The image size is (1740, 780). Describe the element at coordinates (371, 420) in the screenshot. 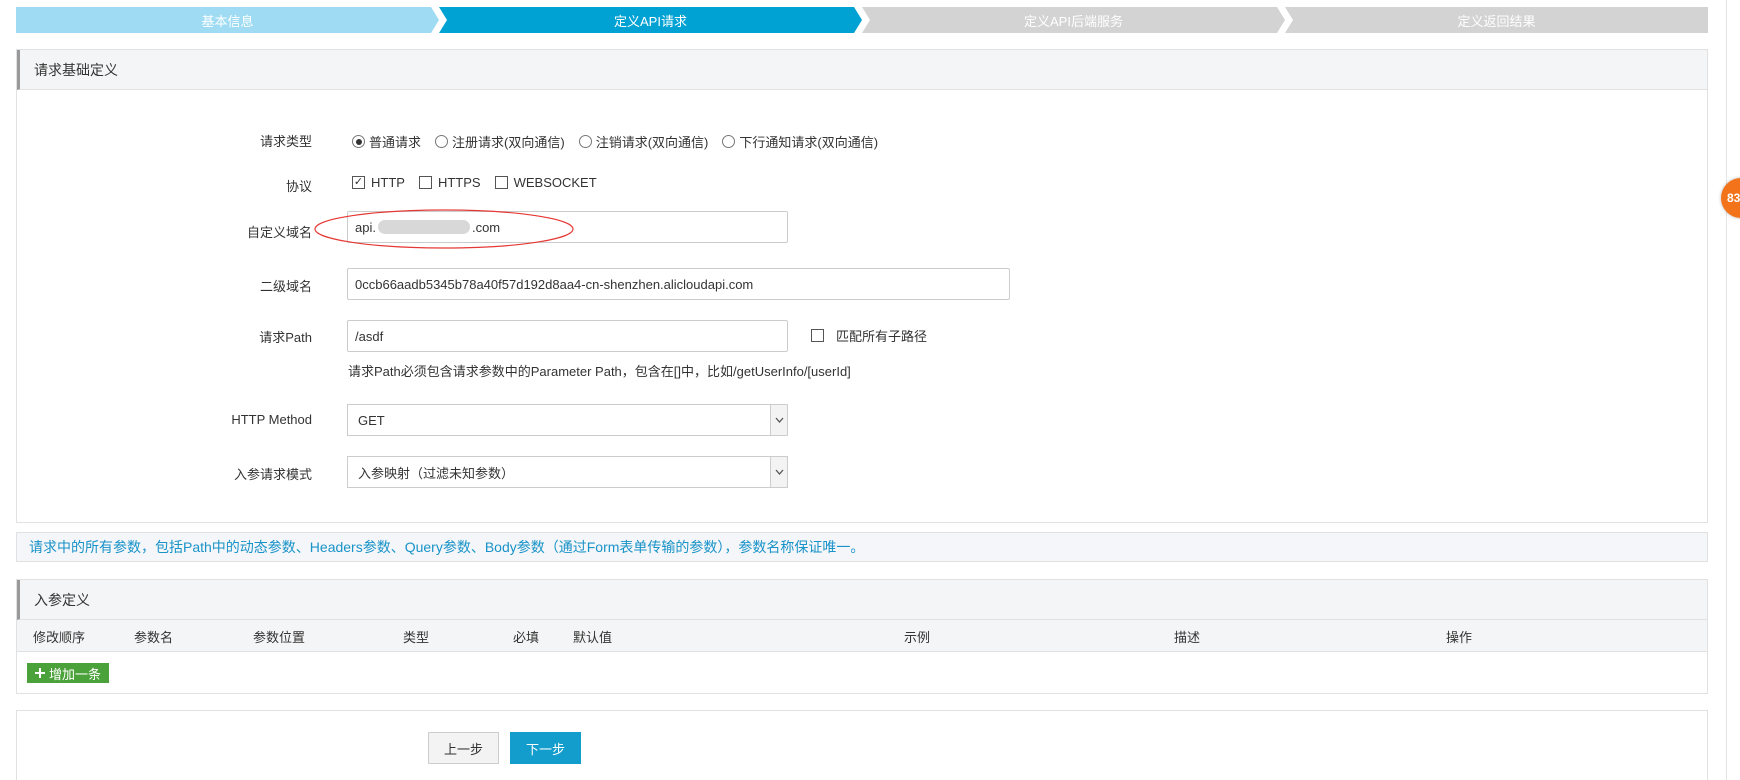

I see `select-value: GET` at that location.